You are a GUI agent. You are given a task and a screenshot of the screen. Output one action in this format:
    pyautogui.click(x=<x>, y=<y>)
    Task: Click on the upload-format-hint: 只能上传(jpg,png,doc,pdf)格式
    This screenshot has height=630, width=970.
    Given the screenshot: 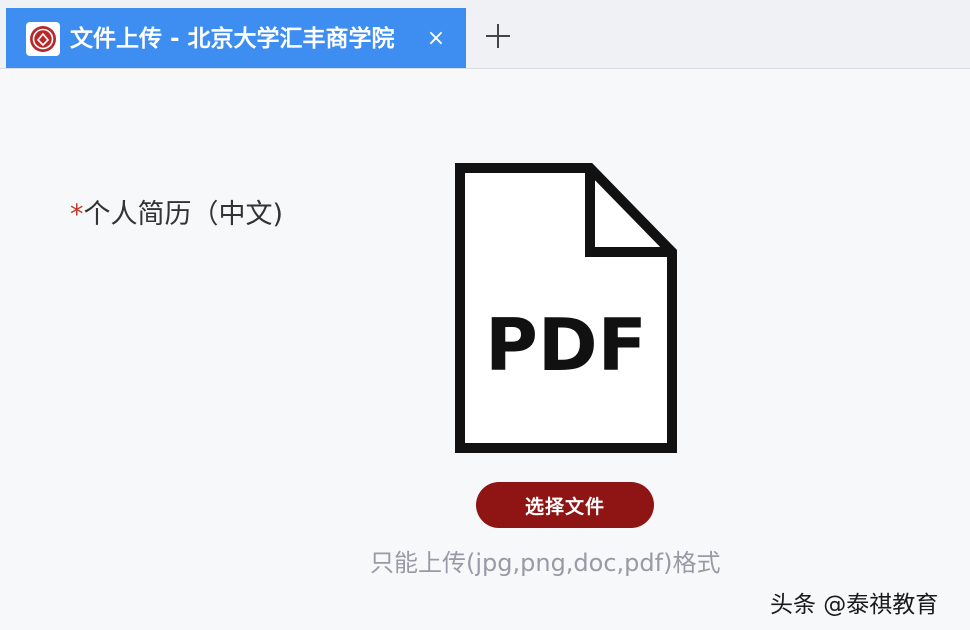 What is the action you would take?
    pyautogui.click(x=545, y=563)
    